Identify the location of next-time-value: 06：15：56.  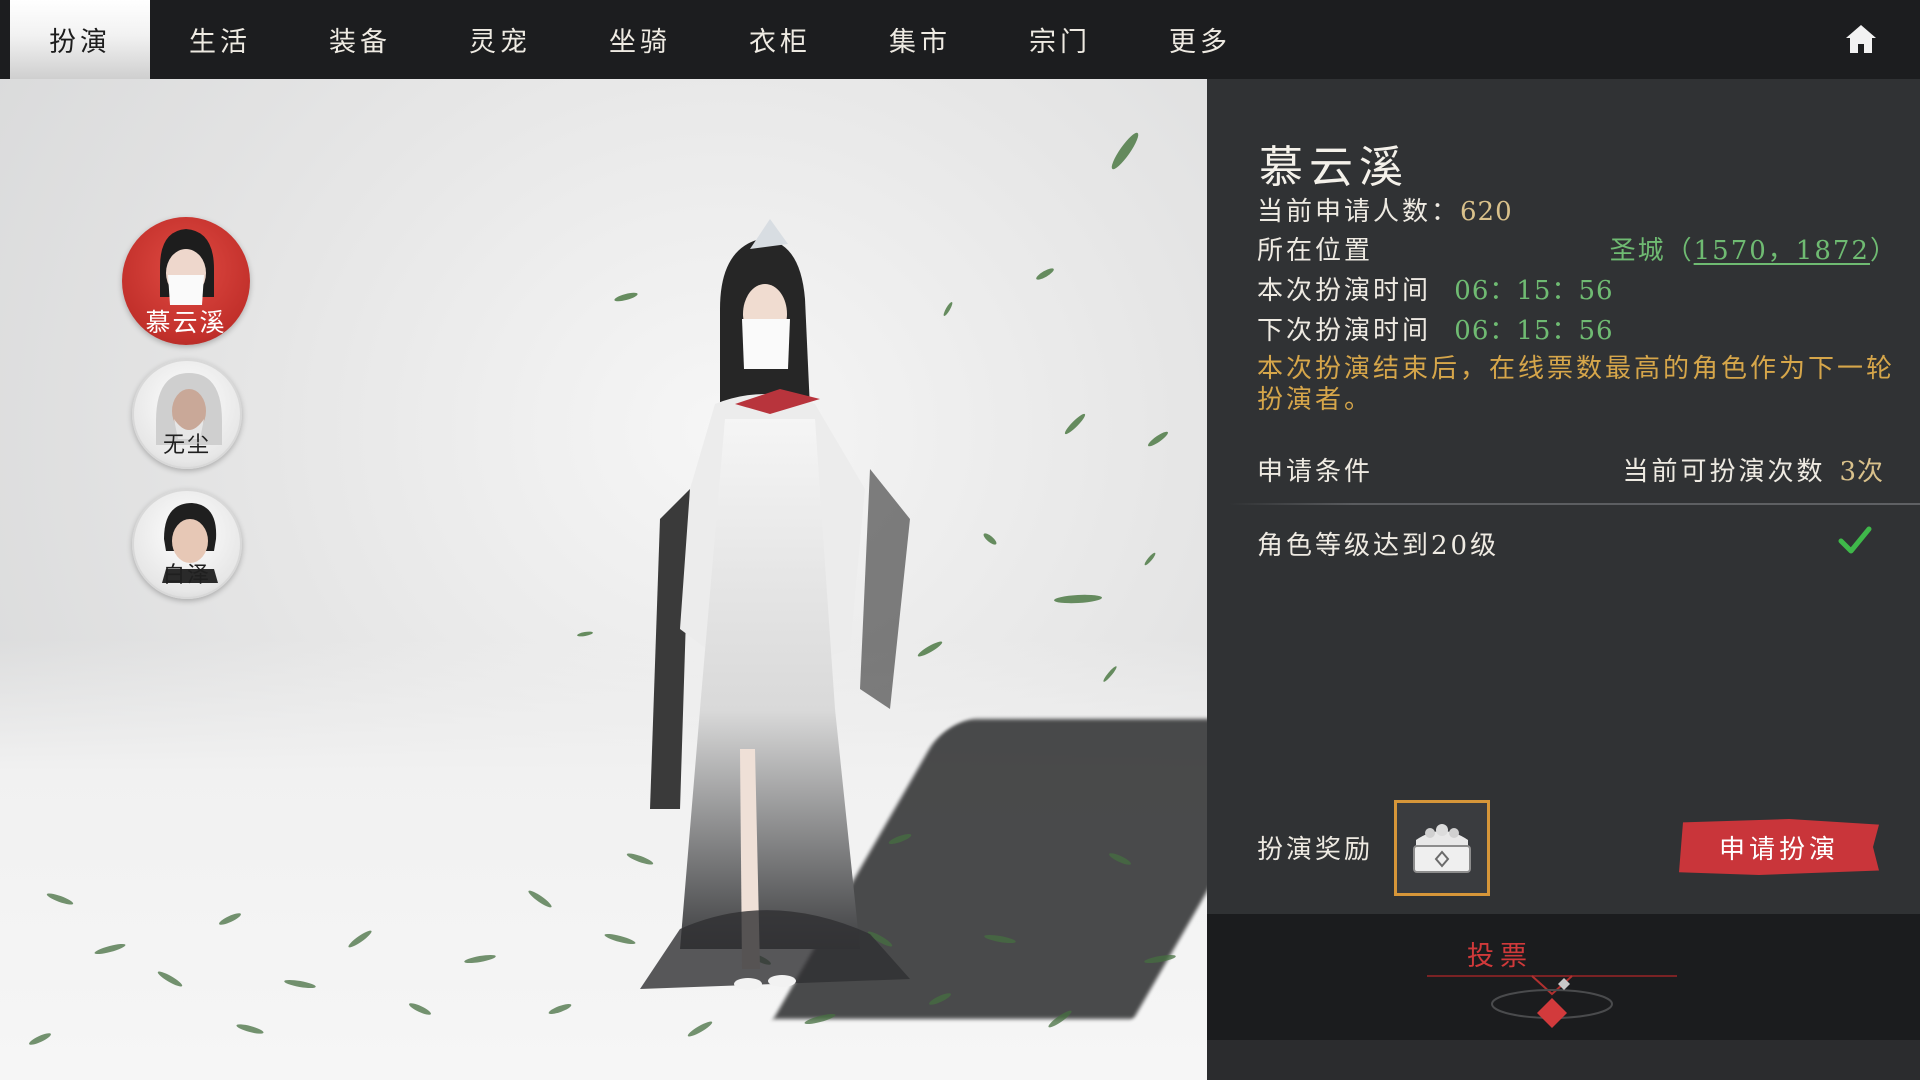
(1534, 331).